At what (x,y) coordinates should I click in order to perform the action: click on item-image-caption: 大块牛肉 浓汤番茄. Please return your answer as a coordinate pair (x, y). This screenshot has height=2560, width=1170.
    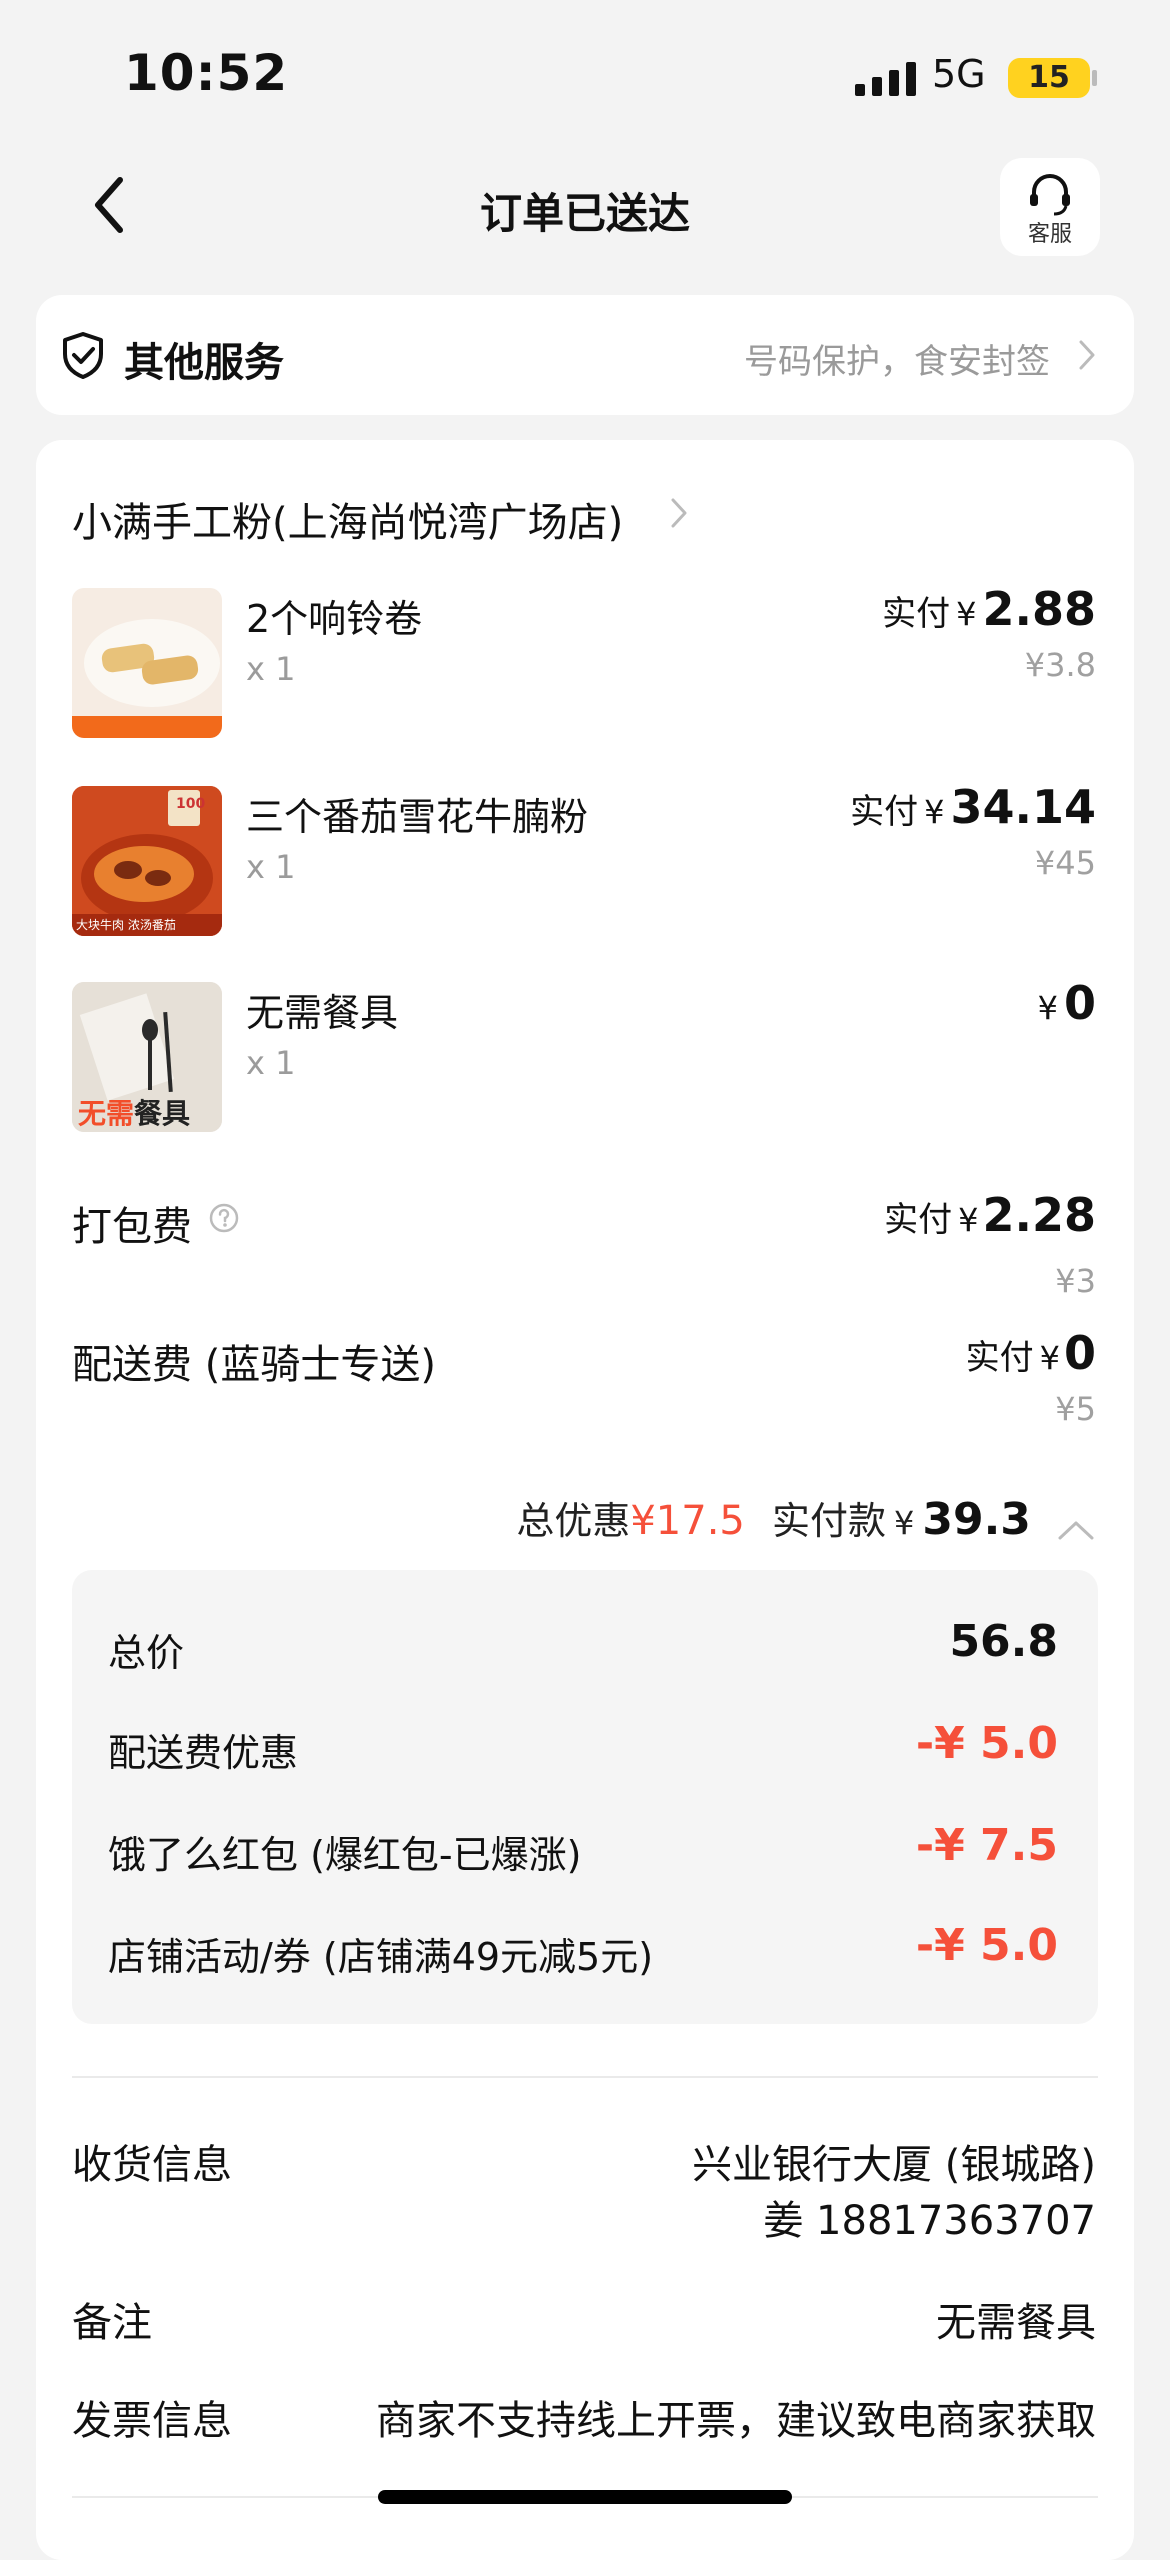
    Looking at the image, I should click on (126, 925).